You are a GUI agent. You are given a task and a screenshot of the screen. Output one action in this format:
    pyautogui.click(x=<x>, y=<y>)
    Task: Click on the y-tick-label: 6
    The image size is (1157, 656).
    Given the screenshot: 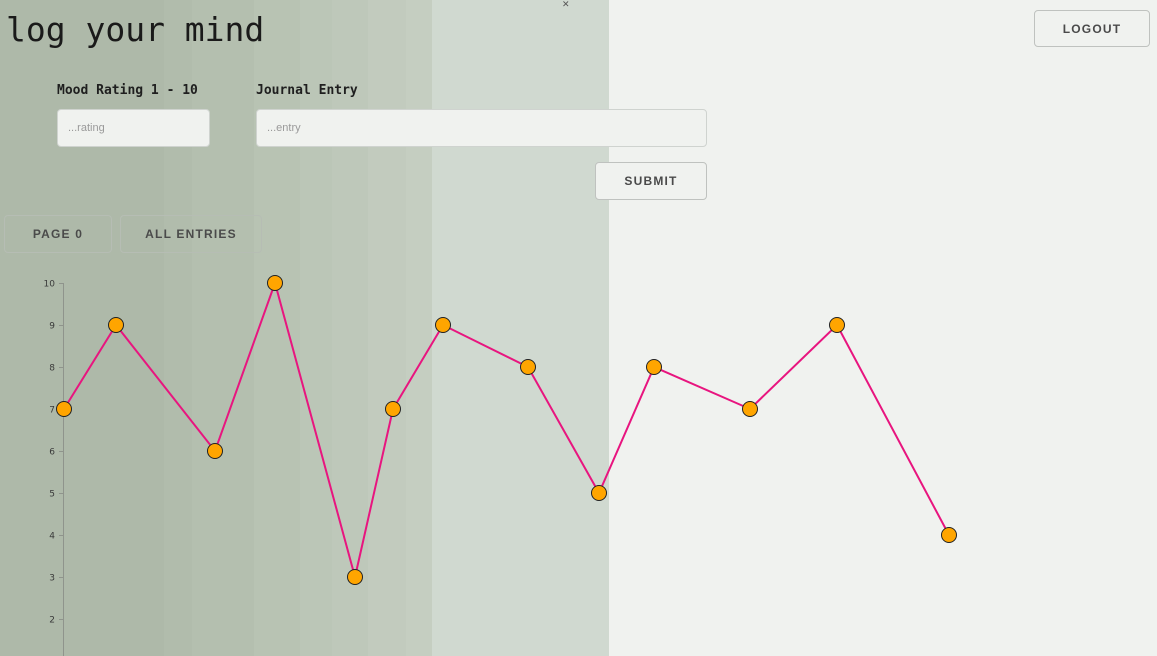 What is the action you would take?
    pyautogui.click(x=52, y=453)
    